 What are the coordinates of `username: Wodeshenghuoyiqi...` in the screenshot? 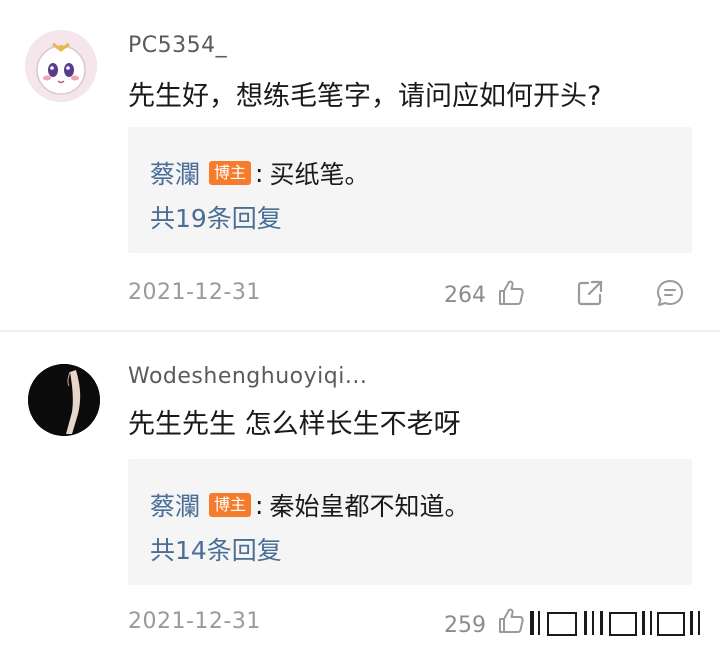 It's located at (247, 376).